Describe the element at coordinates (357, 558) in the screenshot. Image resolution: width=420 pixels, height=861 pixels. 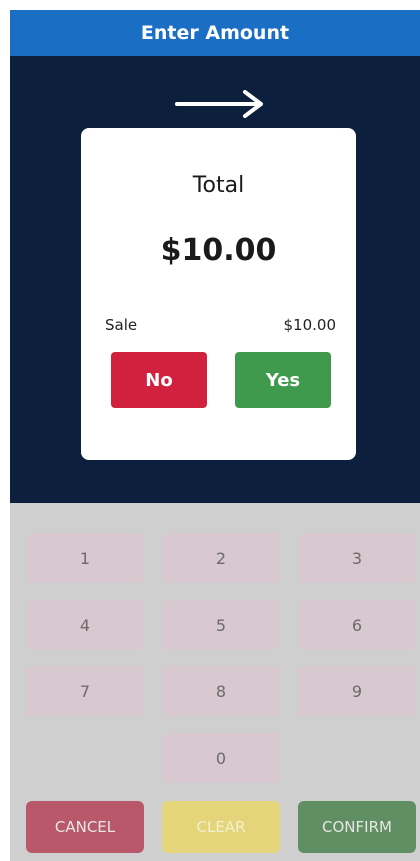
I see `key-3: 3` at that location.